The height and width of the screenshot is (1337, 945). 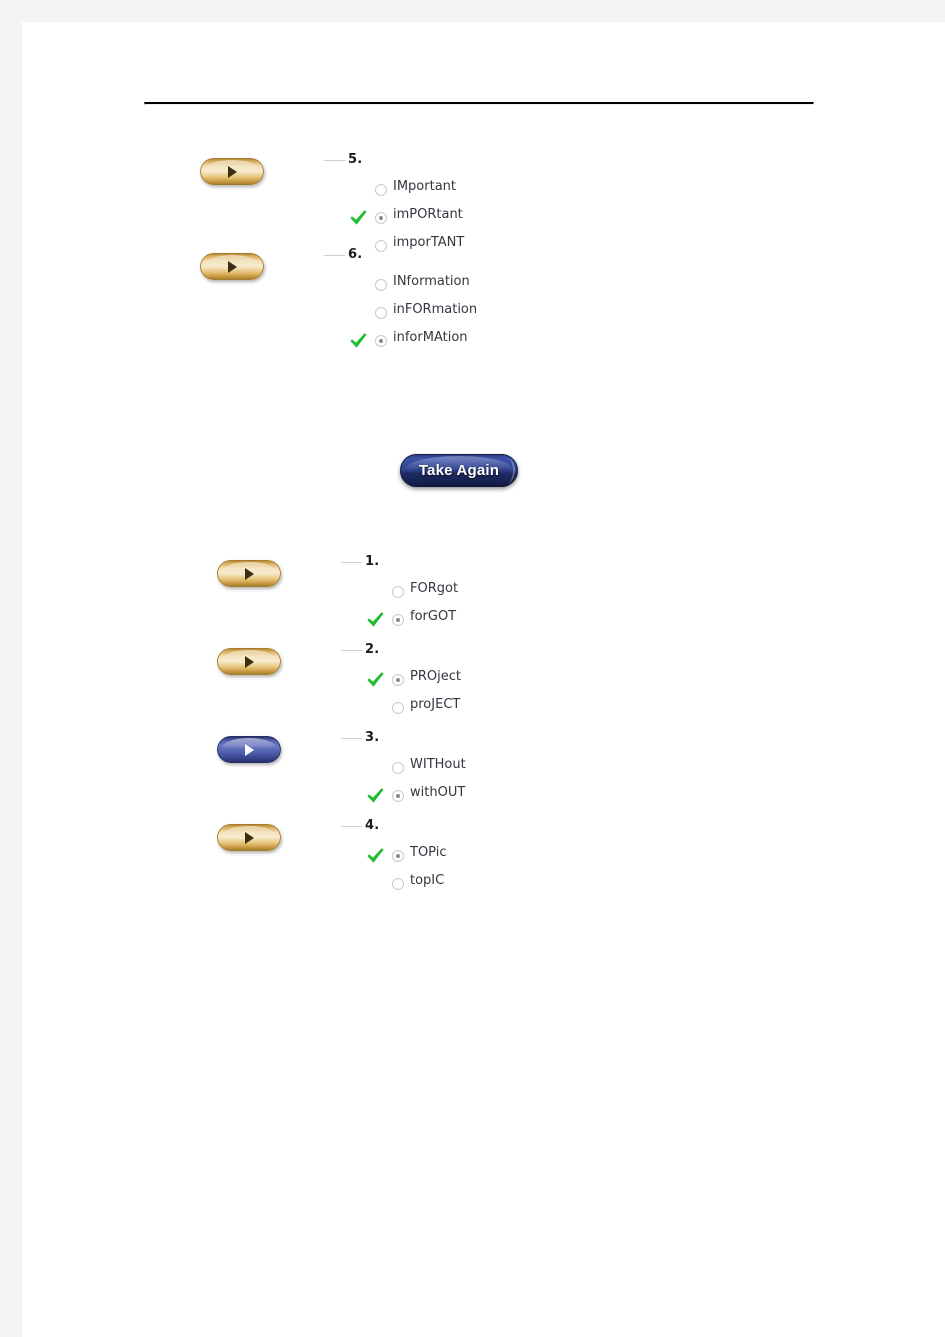 What do you see at coordinates (372, 737) in the screenshot?
I see `question-number: 3.` at bounding box center [372, 737].